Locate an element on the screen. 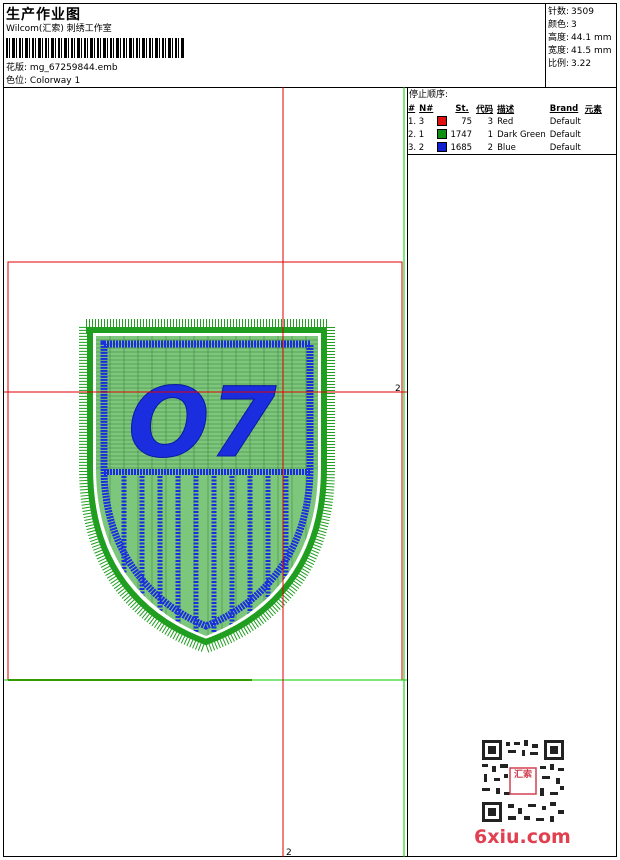 The image size is (620, 860). emblem-letters: O7 is located at coordinates (202, 423).